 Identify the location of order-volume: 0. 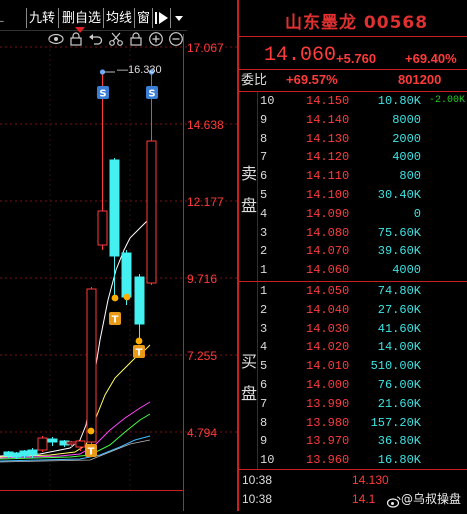
(417, 213).